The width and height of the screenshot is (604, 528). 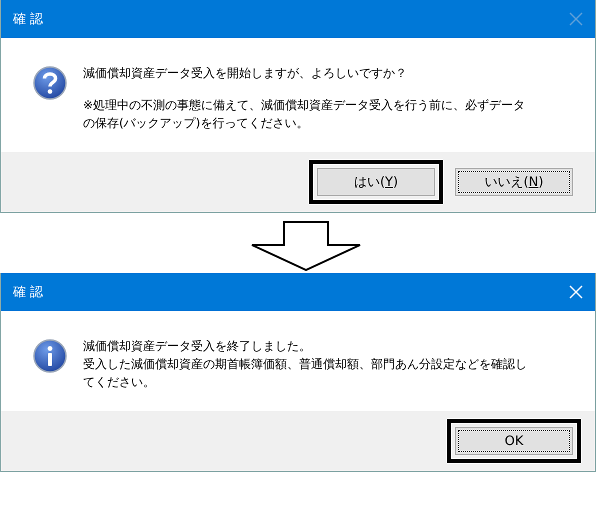 What do you see at coordinates (50, 83) in the screenshot?
I see `question-icon` at bounding box center [50, 83].